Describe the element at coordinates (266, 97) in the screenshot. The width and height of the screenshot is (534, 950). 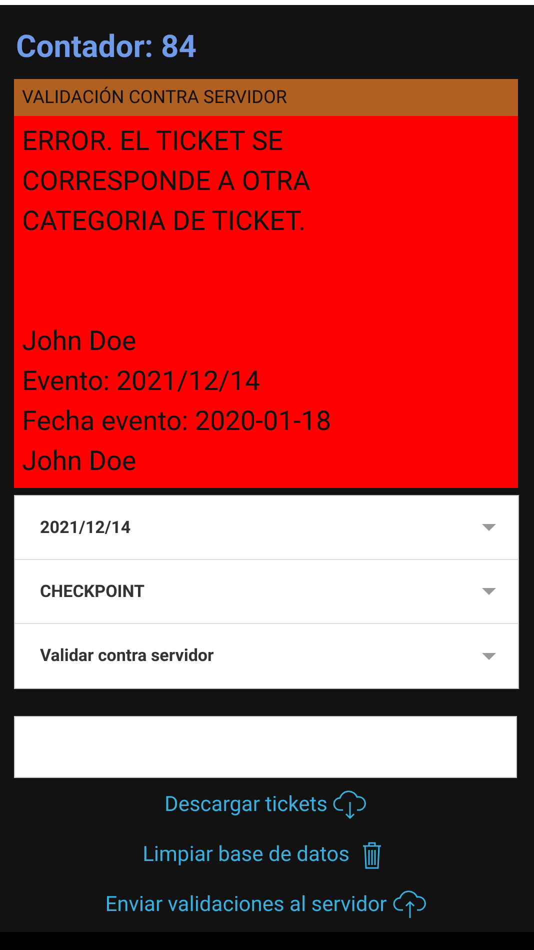
I see `panel-header: VALIDACIÓN CONTRA SERVIDOR` at that location.